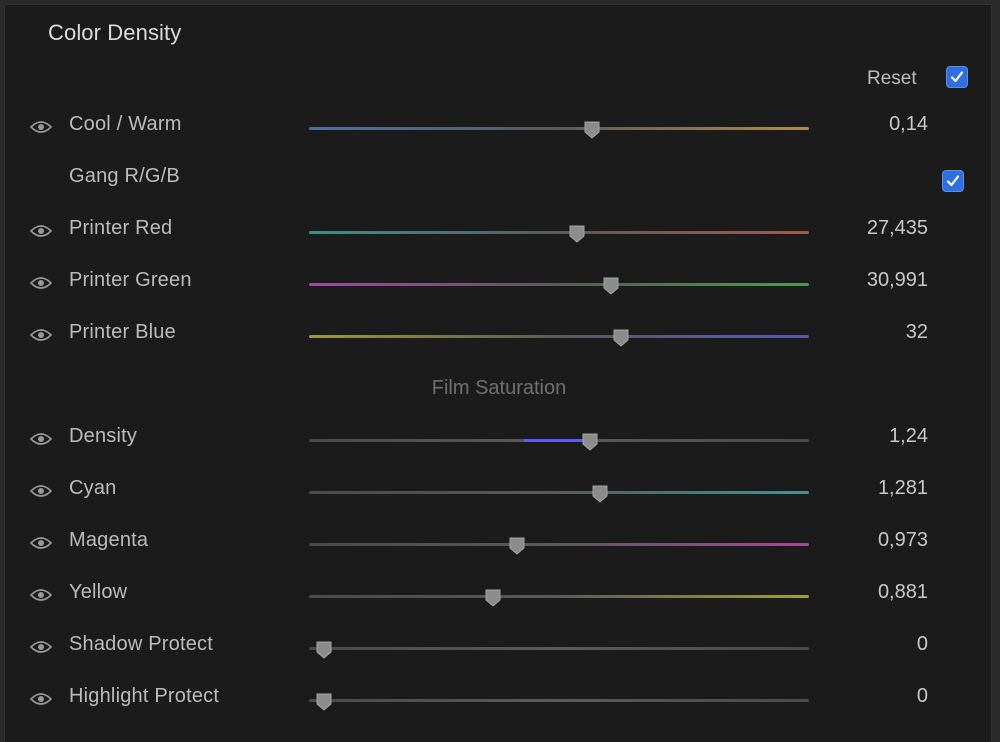 This screenshot has height=742, width=1000. I want to click on row-value: 27,435, so click(897, 228).